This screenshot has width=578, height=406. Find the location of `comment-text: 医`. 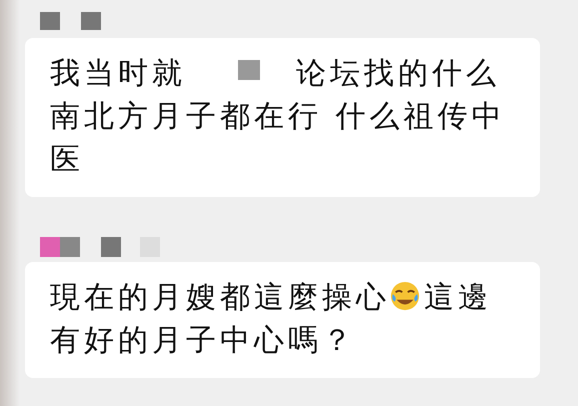

comment-text: 医 is located at coordinates (67, 159).